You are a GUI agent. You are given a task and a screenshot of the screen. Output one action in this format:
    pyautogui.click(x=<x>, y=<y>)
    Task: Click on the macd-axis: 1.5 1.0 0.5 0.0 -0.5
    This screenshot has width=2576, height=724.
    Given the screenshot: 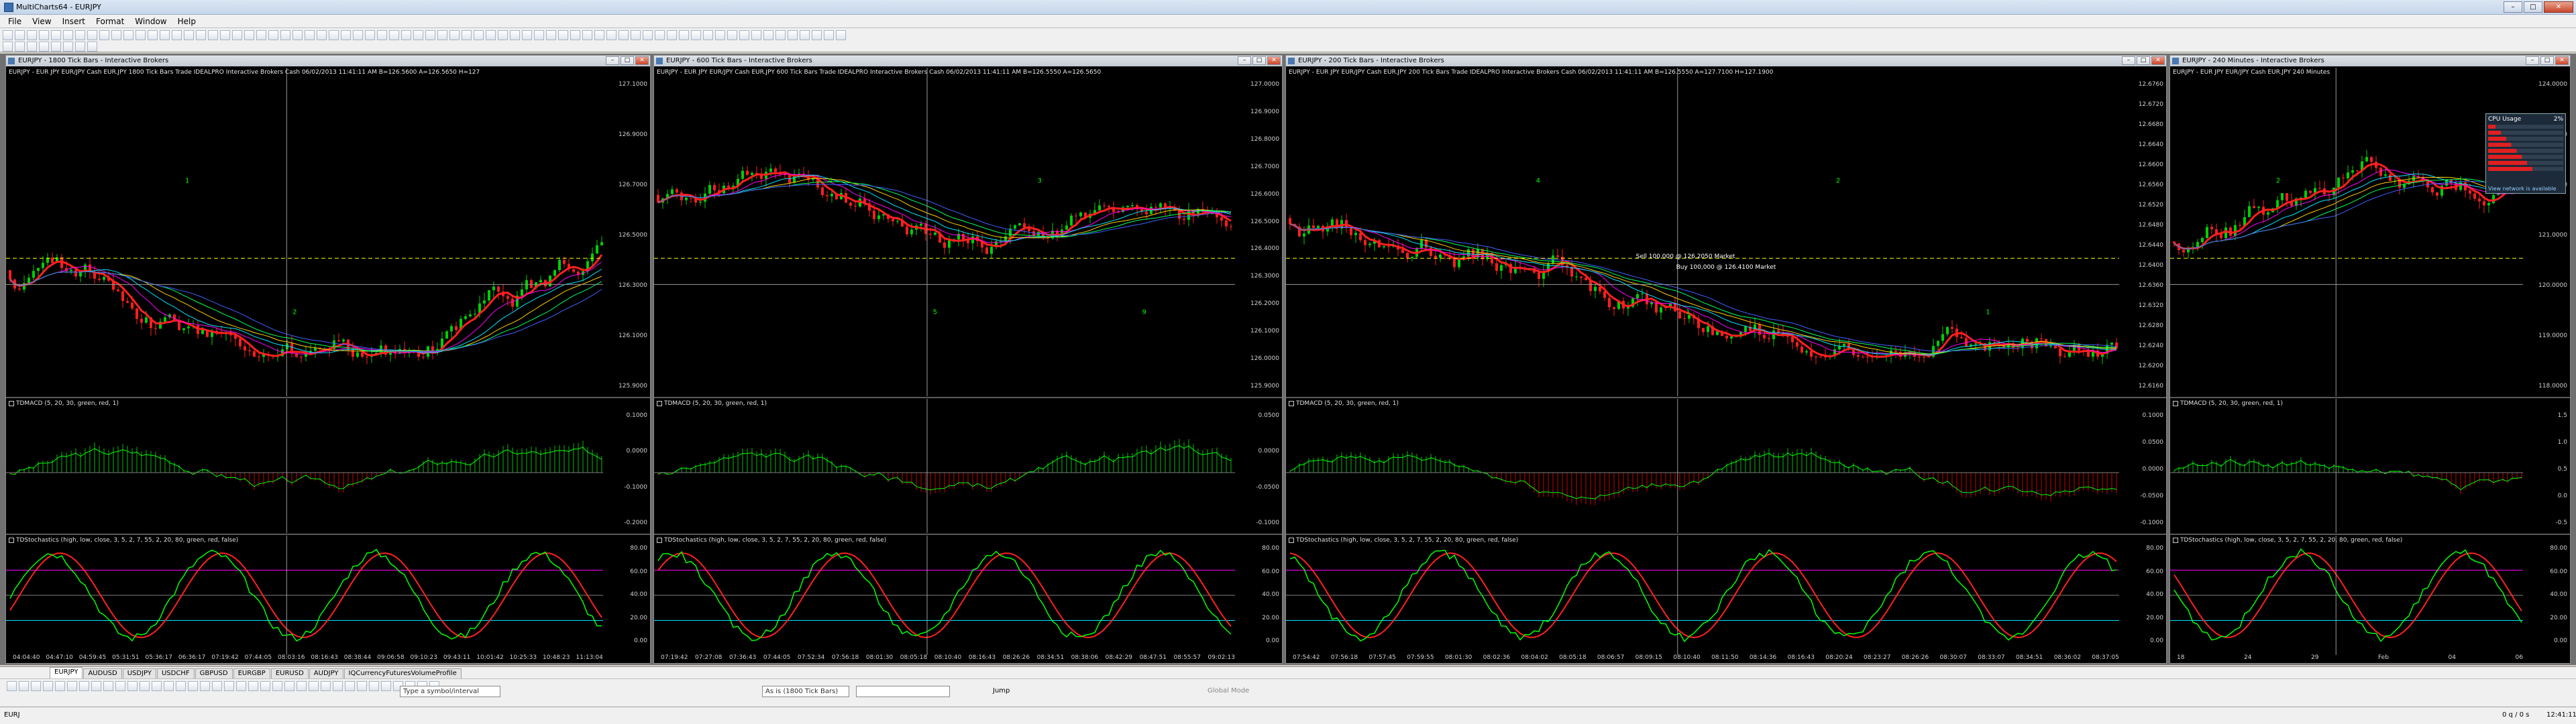 What is the action you would take?
    pyautogui.click(x=2546, y=466)
    